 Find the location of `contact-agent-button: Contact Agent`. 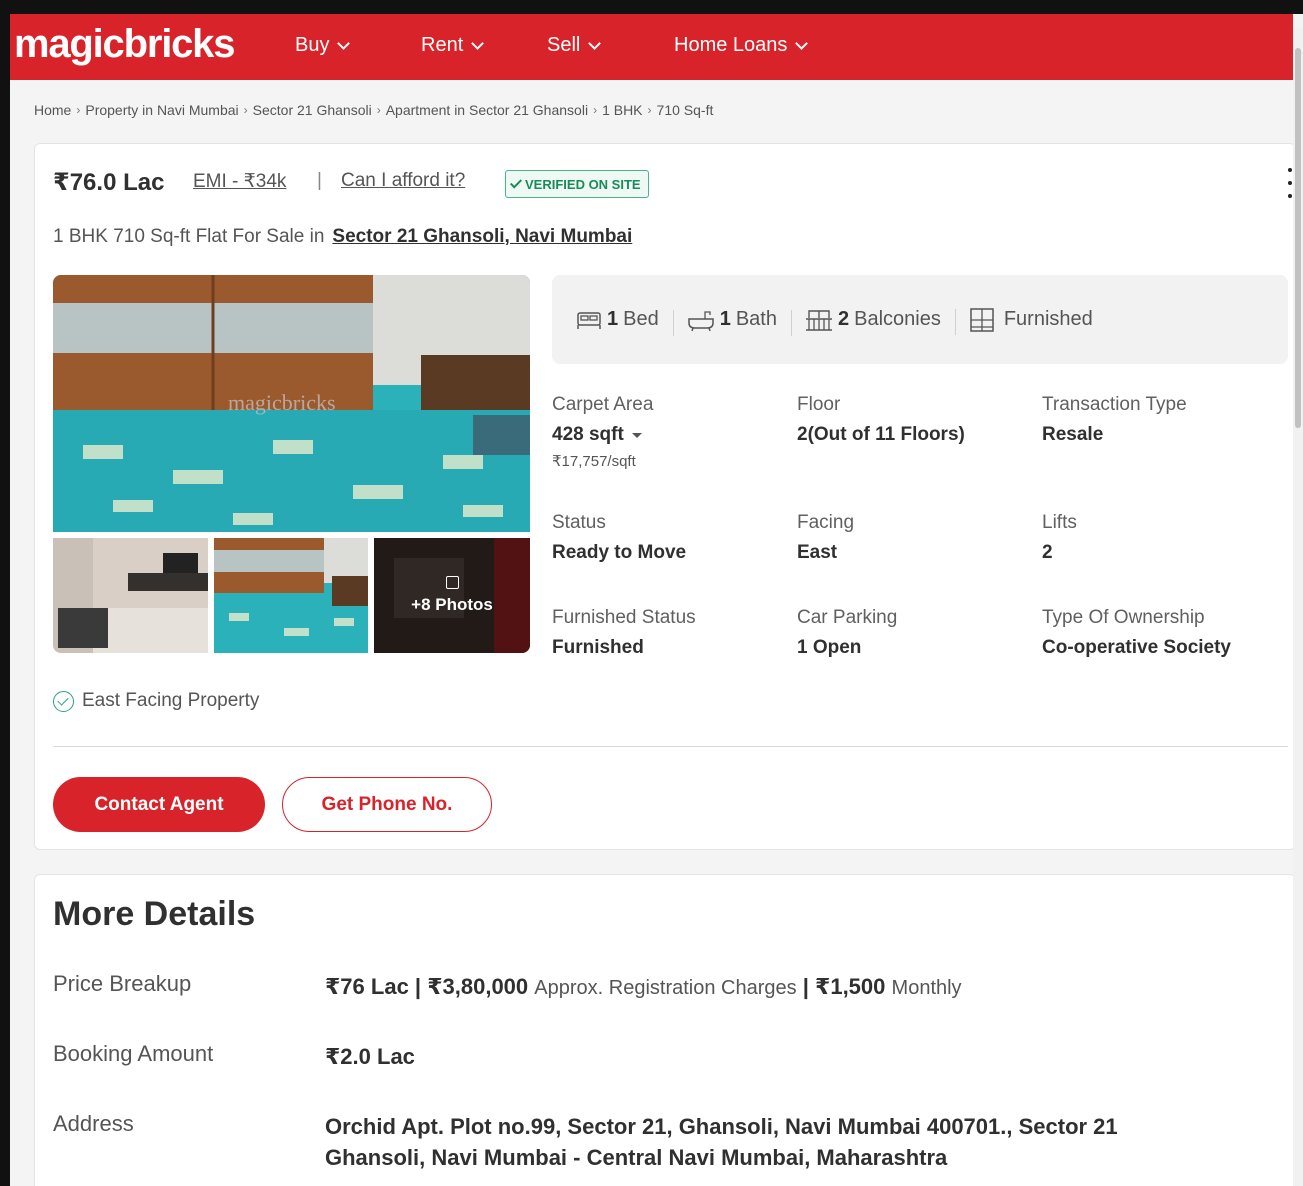

contact-agent-button: Contact Agent is located at coordinates (159, 804).